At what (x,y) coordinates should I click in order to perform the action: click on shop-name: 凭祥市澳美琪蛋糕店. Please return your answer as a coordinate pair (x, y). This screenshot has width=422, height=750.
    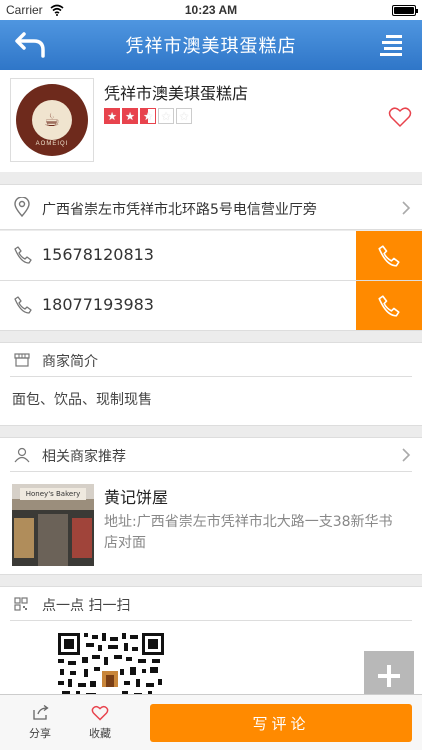
    Looking at the image, I should click on (176, 93).